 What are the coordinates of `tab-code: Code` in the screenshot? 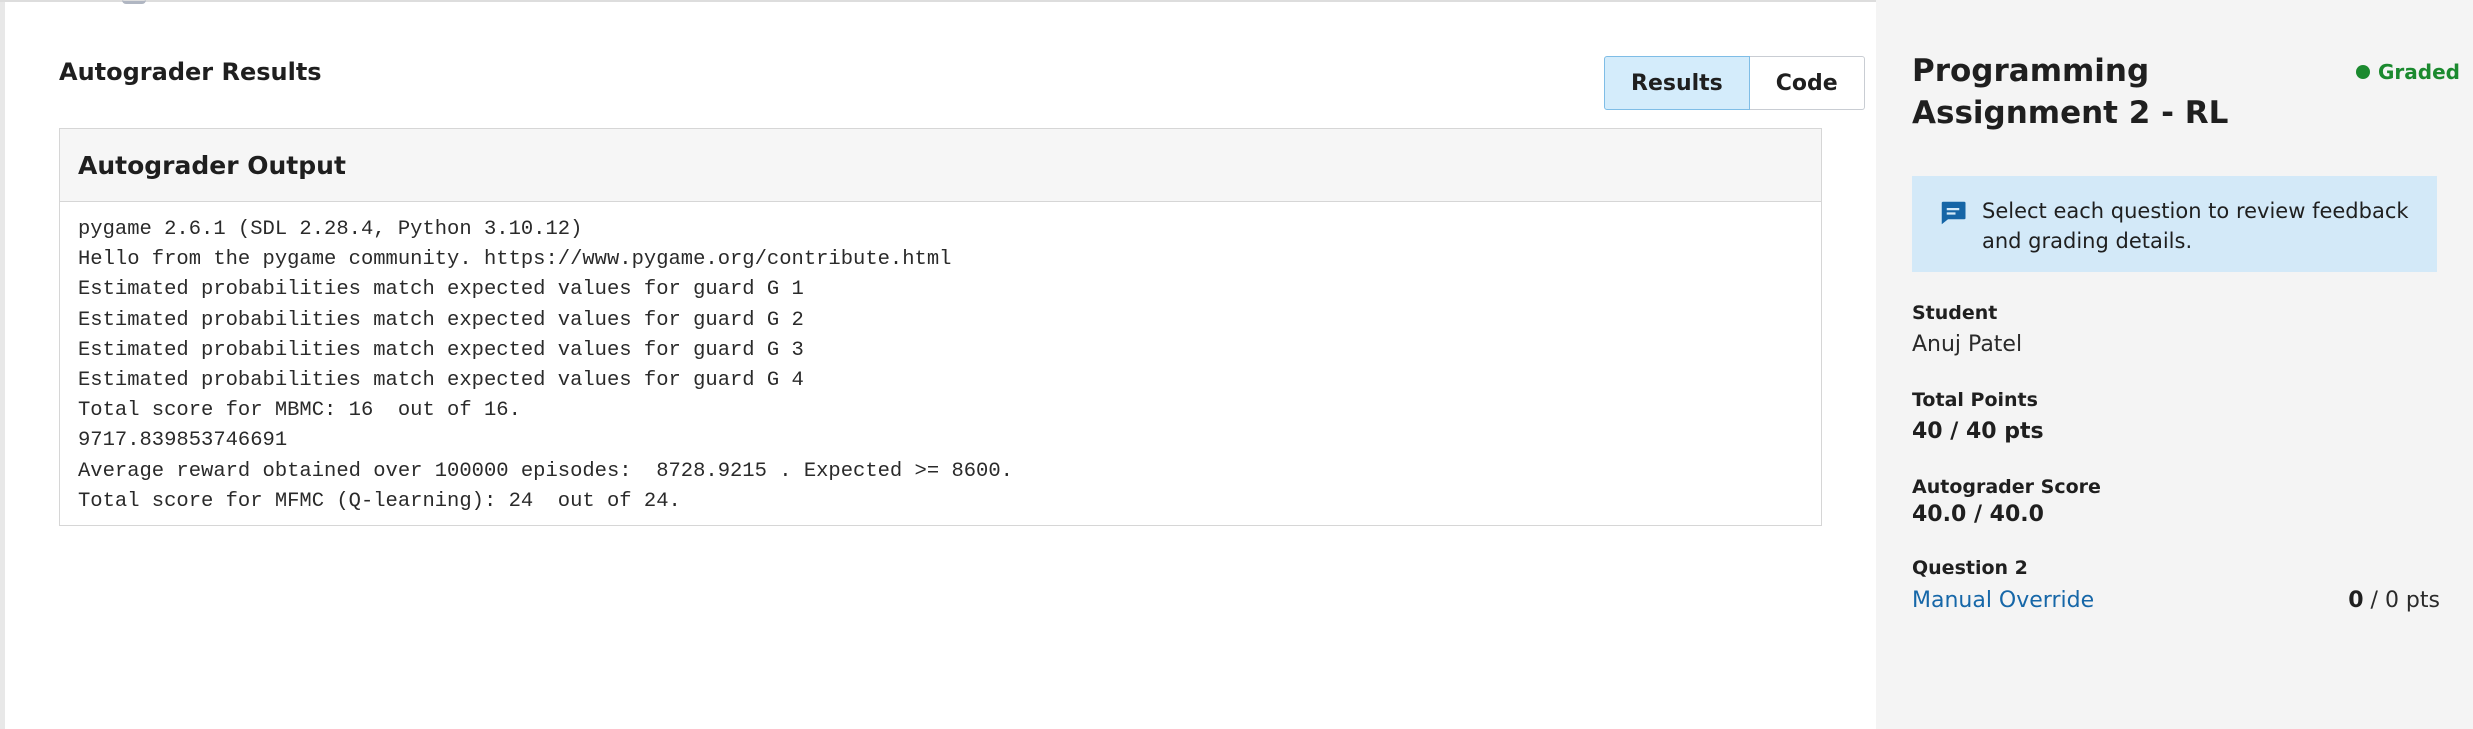 It's located at (1807, 83).